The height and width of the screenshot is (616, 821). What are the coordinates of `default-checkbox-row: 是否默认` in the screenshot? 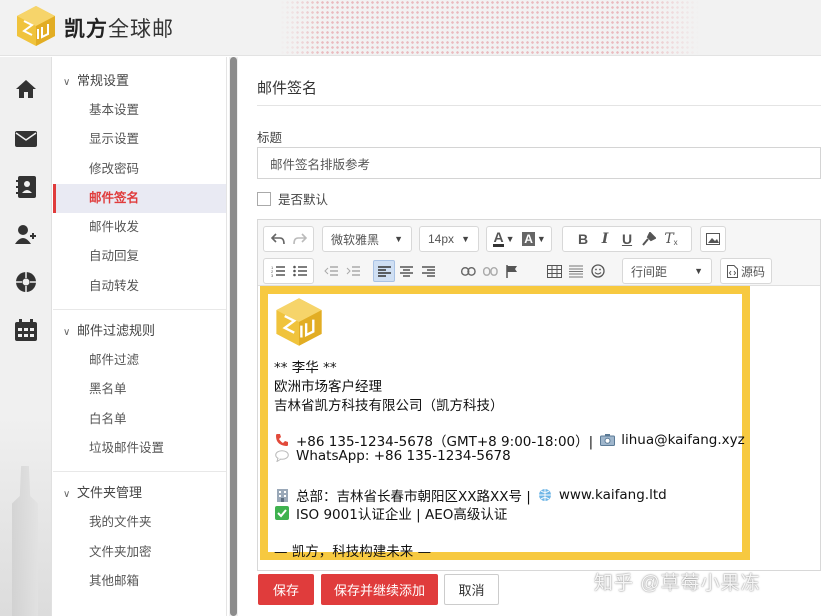 It's located at (292, 198).